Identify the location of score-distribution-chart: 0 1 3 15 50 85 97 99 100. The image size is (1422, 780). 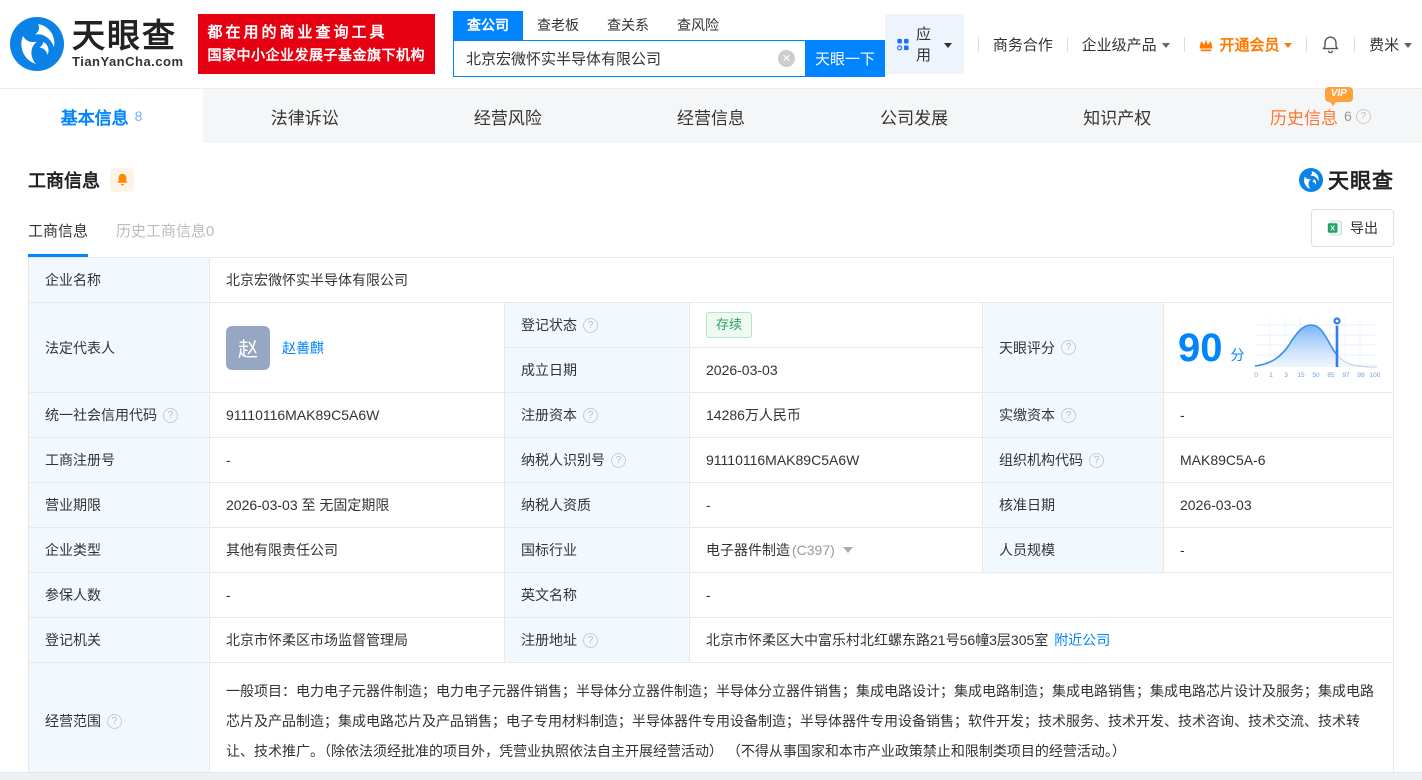
(1317, 347).